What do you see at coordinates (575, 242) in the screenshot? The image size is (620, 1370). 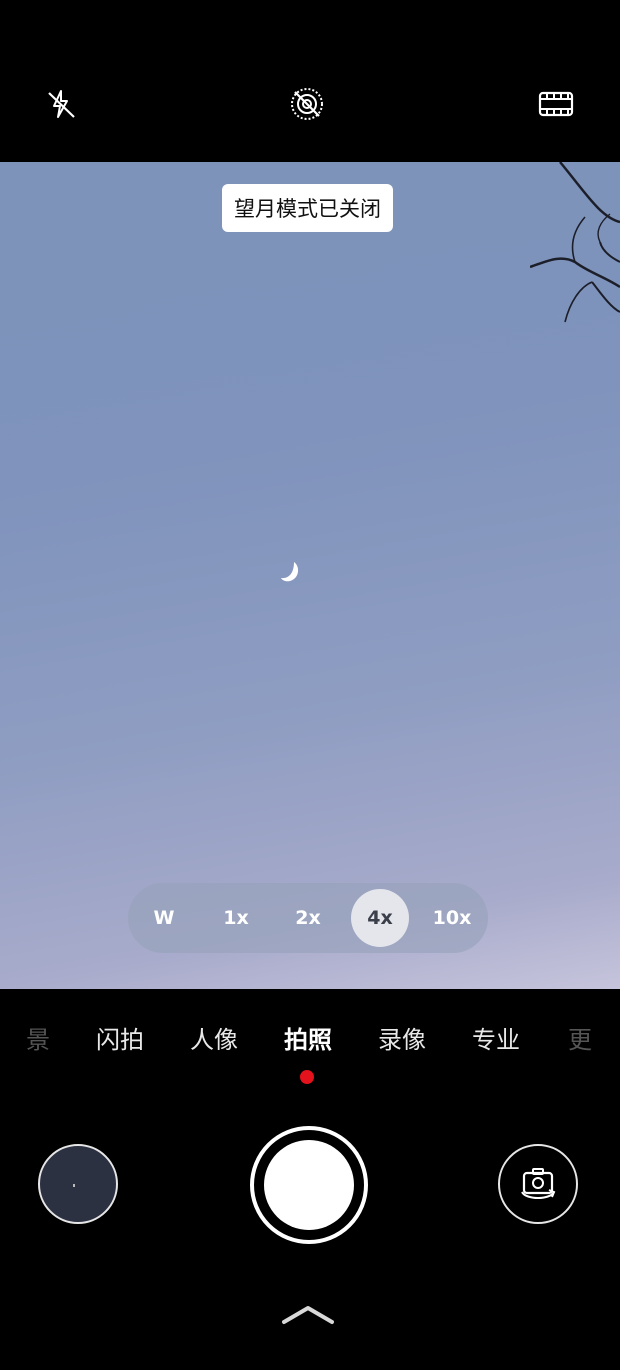 I see `tree-branches` at bounding box center [575, 242].